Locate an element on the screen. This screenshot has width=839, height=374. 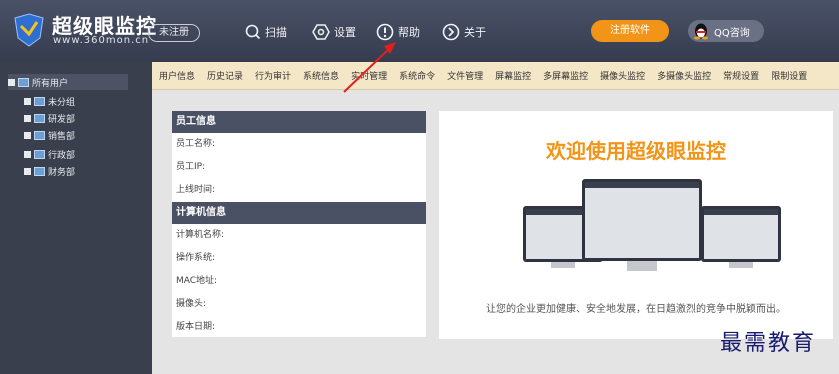
about-button: 关于 is located at coordinates (464, 32).